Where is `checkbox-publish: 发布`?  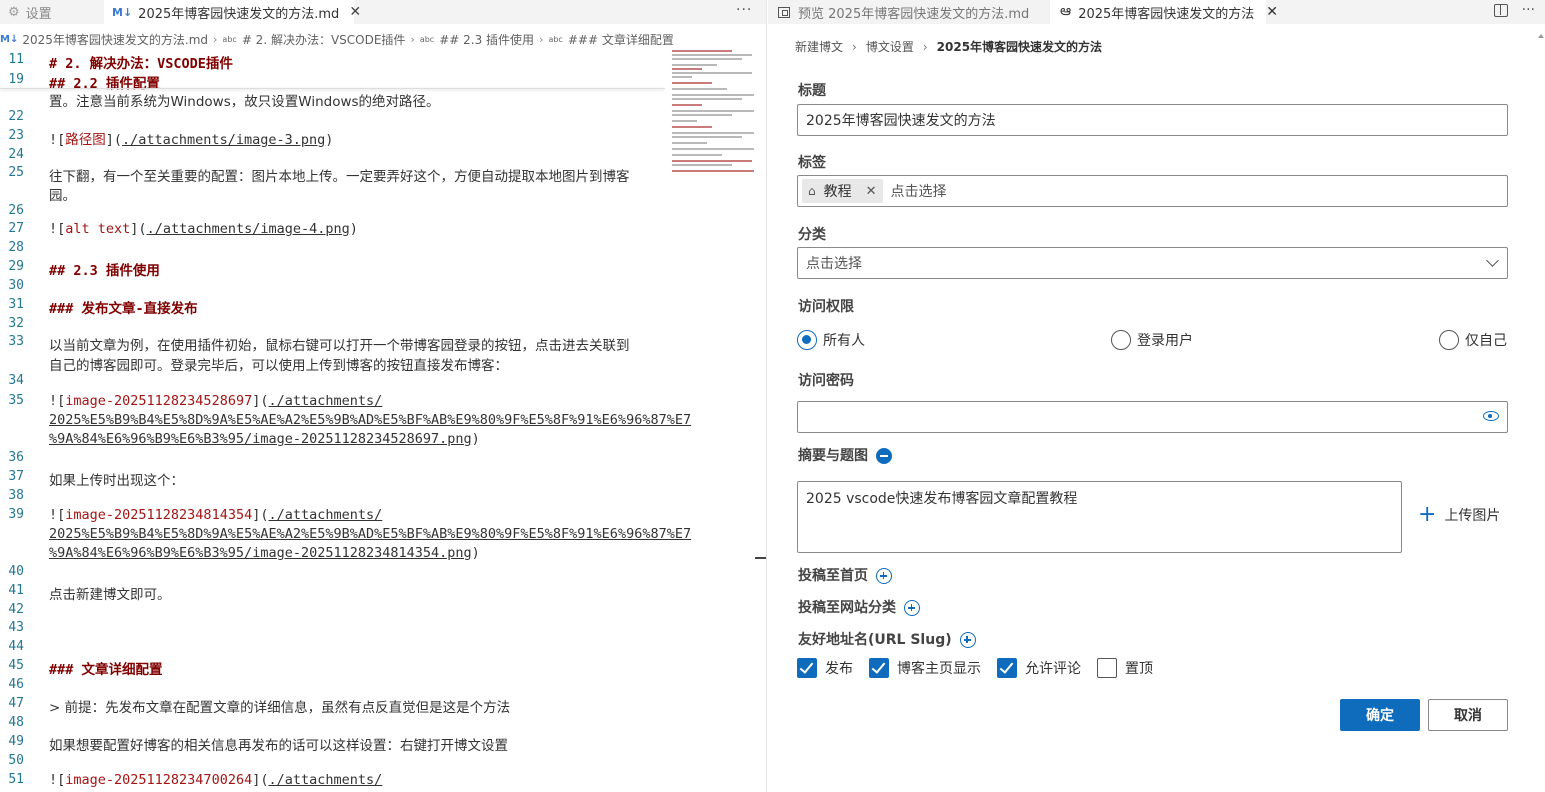
checkbox-publish: 发布 is located at coordinates (825, 668).